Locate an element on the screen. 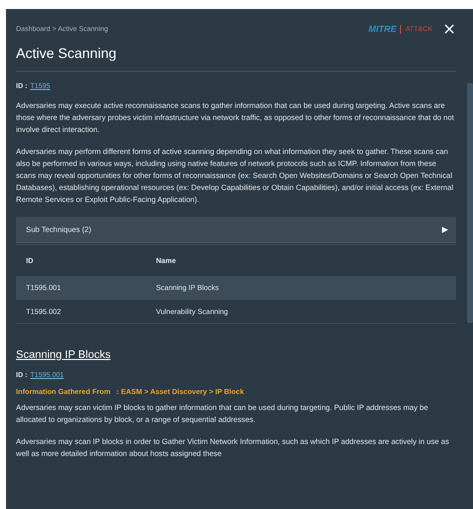  close-button: × is located at coordinates (446, 29).